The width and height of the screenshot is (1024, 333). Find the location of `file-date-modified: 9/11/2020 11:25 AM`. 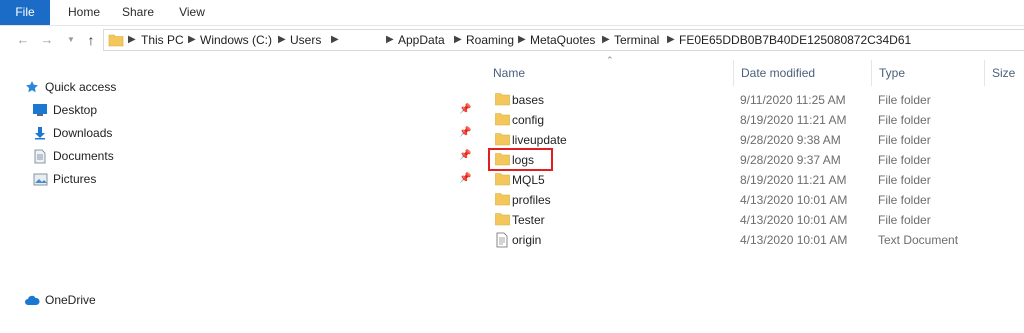

file-date-modified: 9/11/2020 11:25 AM is located at coordinates (793, 100).